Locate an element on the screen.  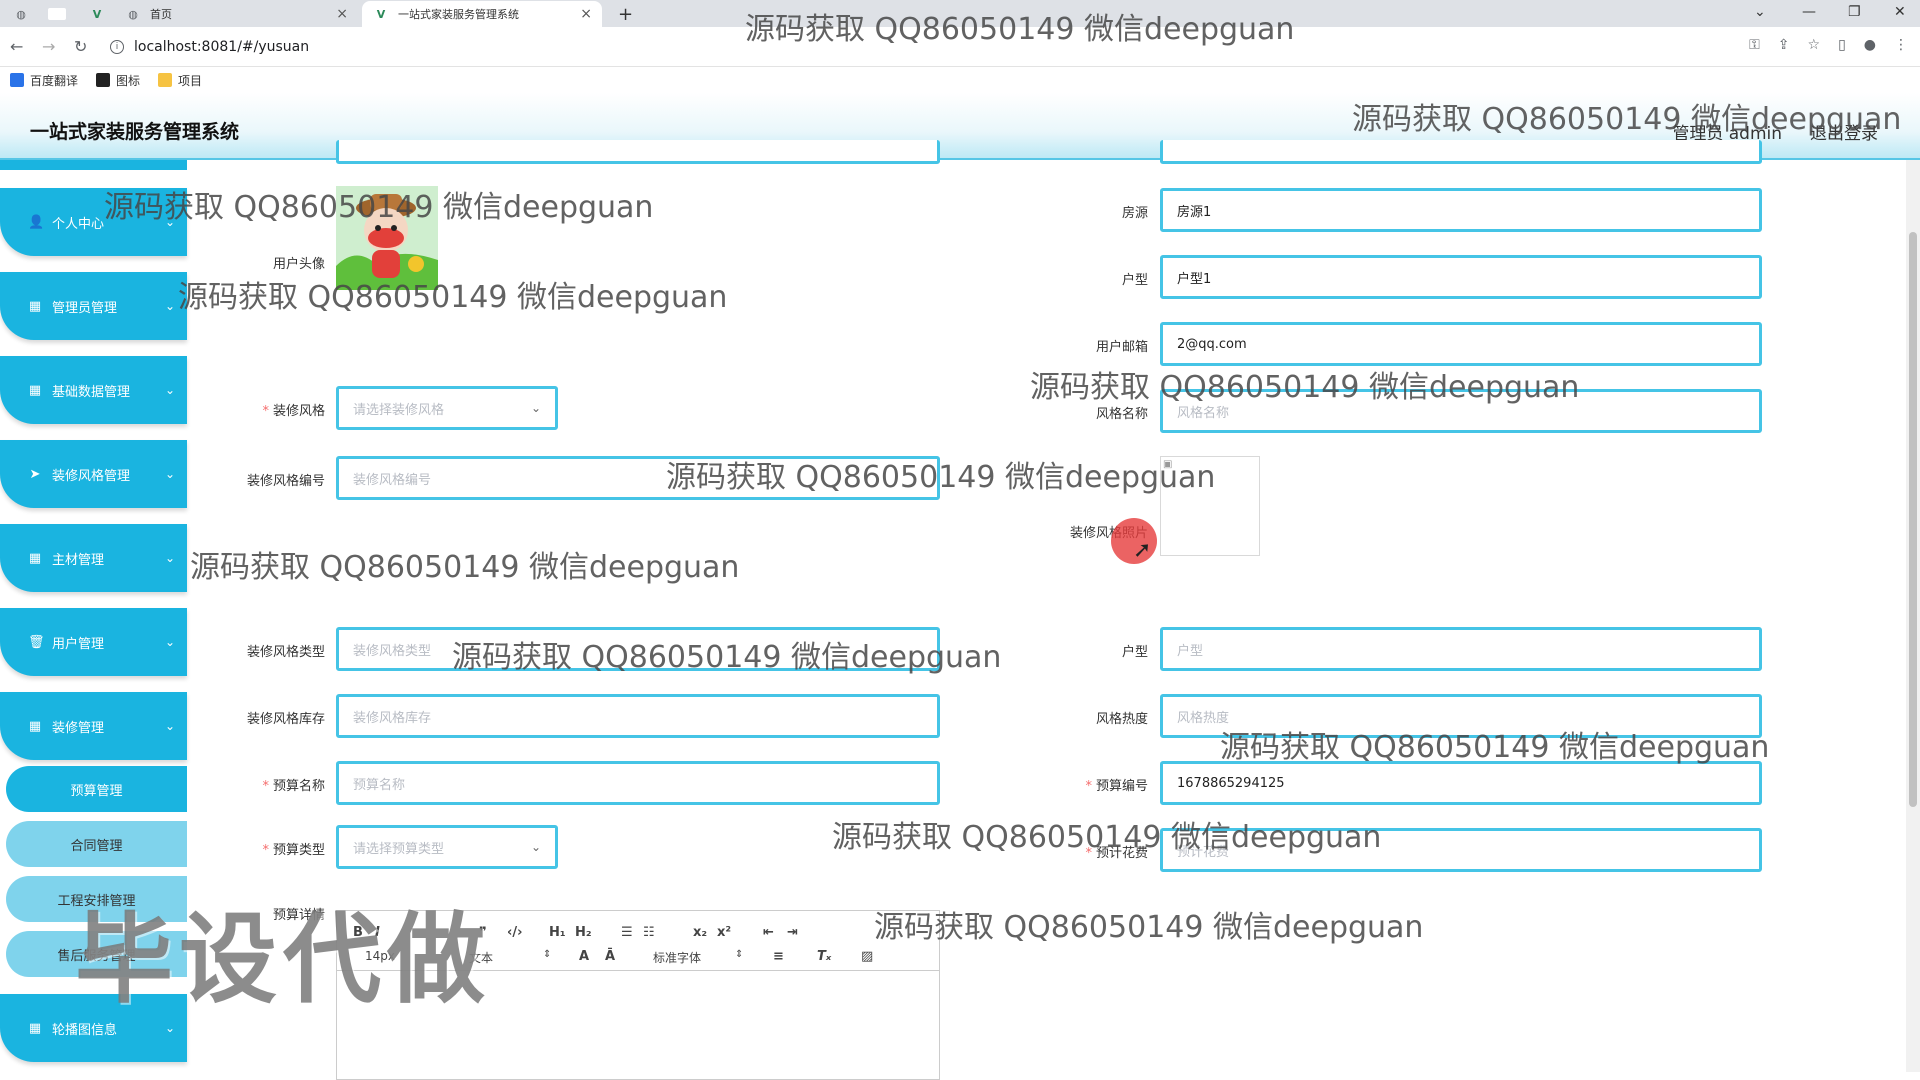
style-type-label: 装修风格类型 is located at coordinates (285, 652).